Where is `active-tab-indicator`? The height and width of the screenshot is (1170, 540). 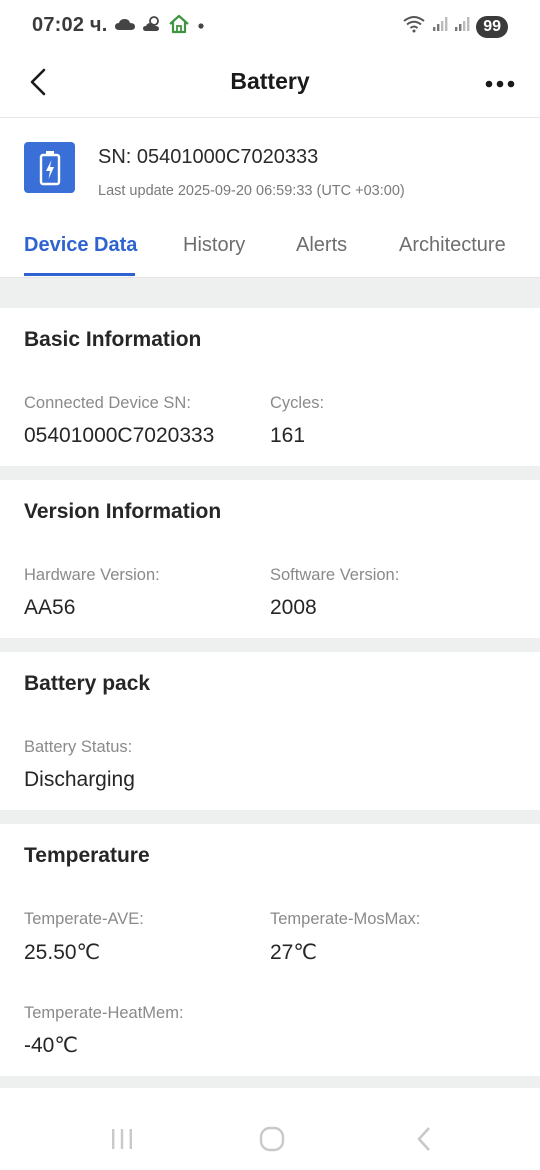
active-tab-indicator is located at coordinates (79, 274).